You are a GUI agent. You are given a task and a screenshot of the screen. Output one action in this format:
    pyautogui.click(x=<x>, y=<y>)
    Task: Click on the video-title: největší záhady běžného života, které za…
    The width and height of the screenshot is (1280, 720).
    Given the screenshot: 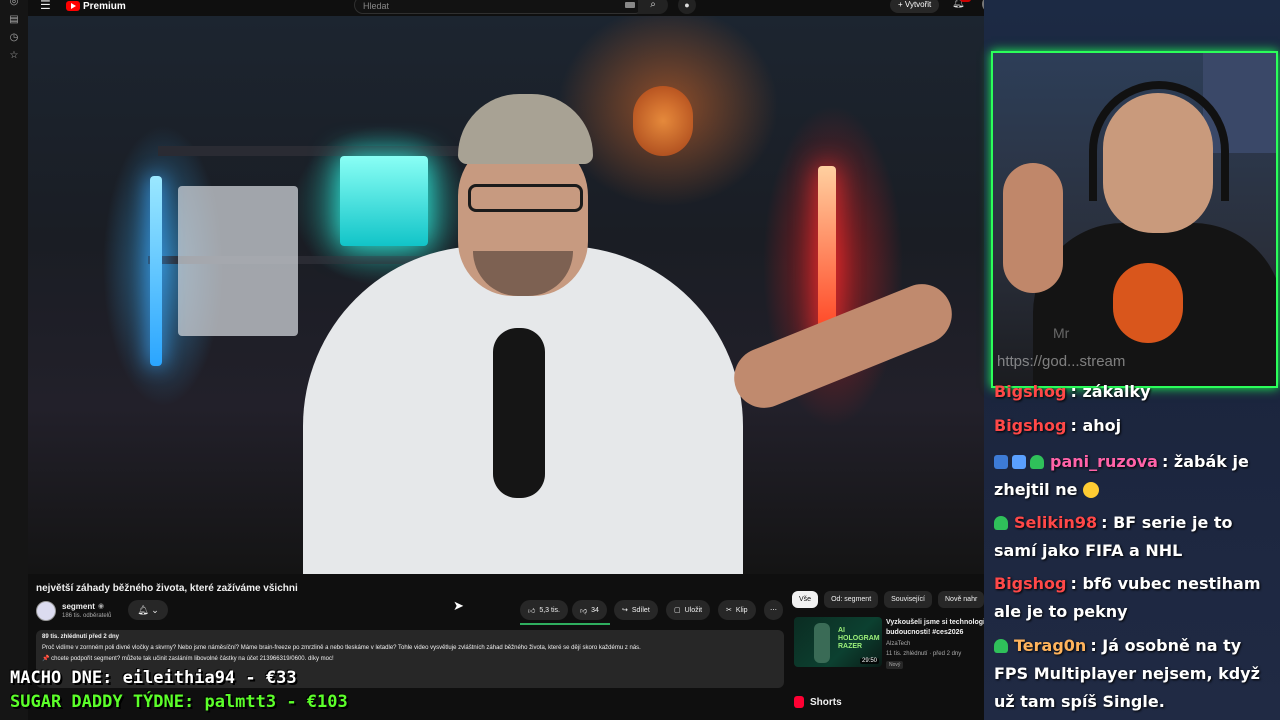 What is the action you would take?
    pyautogui.click(x=167, y=588)
    